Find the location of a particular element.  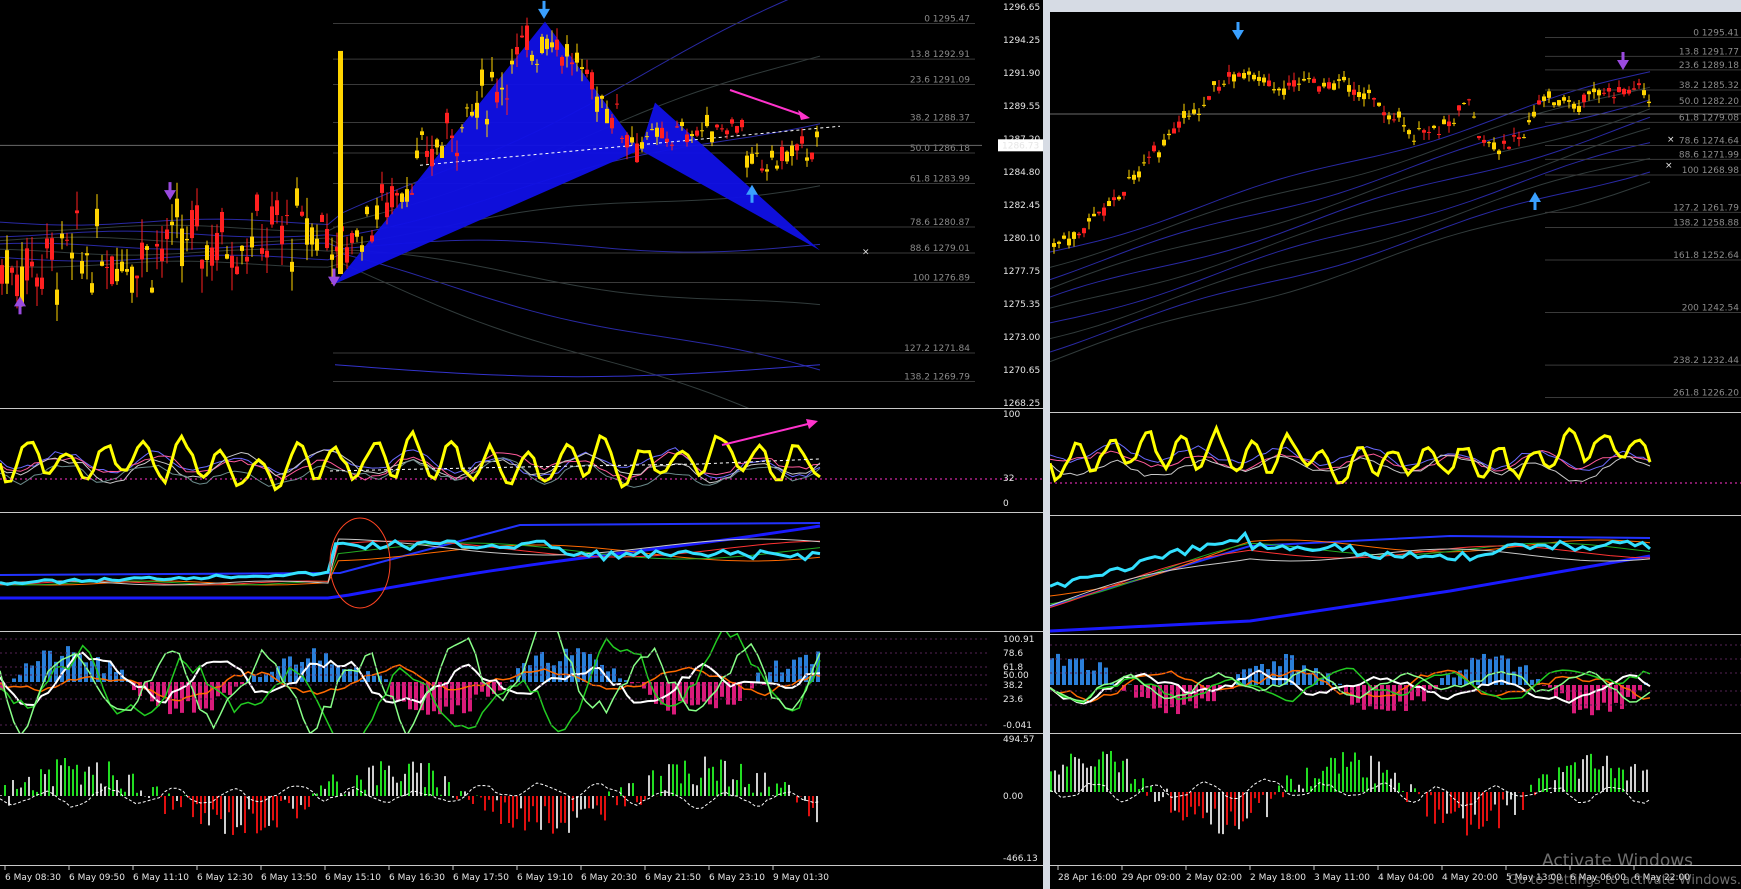

right-time-label-0: 28 Apr 16:00 is located at coordinates (1087, 878).